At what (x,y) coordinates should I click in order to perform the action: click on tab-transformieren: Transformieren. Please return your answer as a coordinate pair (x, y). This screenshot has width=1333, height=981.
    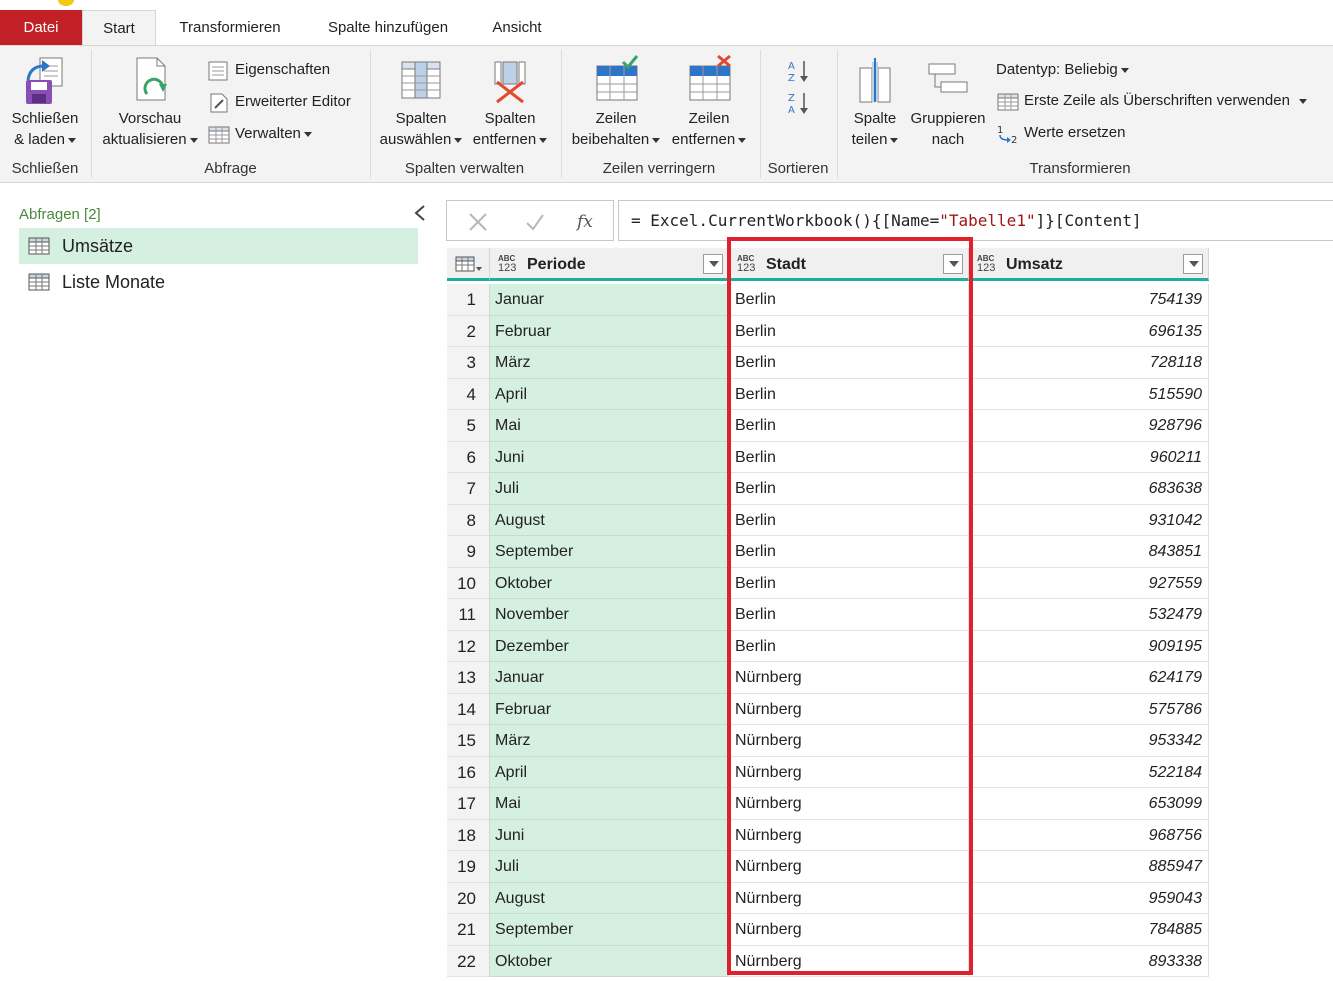
    Looking at the image, I should click on (230, 27).